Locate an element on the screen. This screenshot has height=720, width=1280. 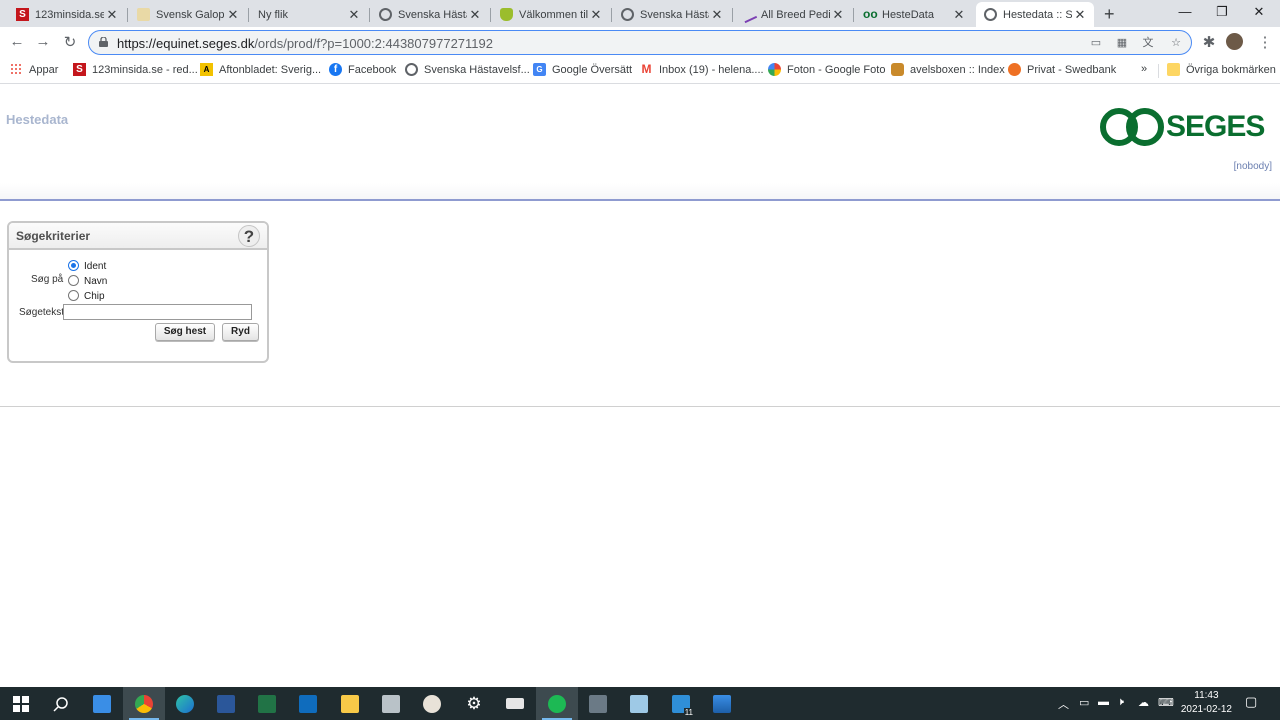
search-taskbar-button is located at coordinates (61, 703).